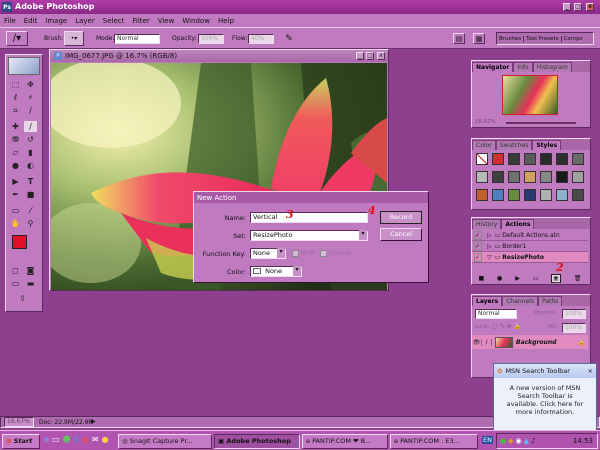  I want to click on language-indicator: EN, so click(487, 440).